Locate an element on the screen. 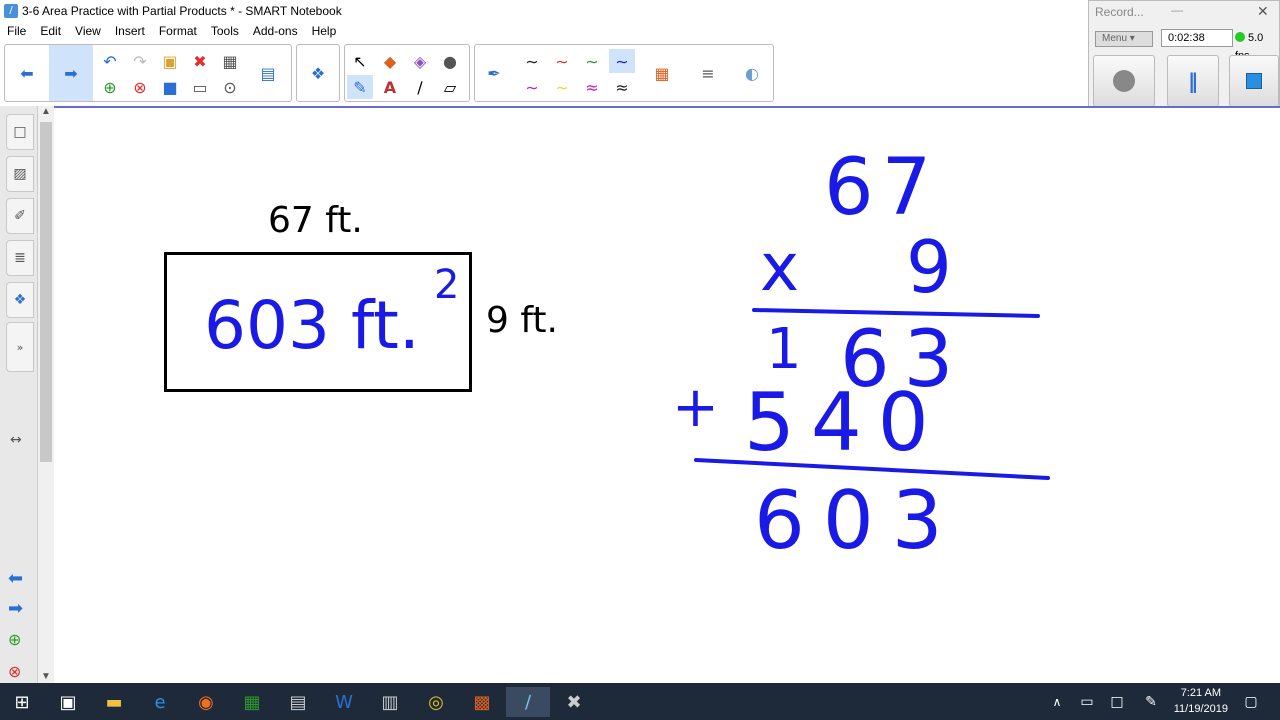 The height and width of the screenshot is (720, 1280). scrollbar-thumb is located at coordinates (46, 292).